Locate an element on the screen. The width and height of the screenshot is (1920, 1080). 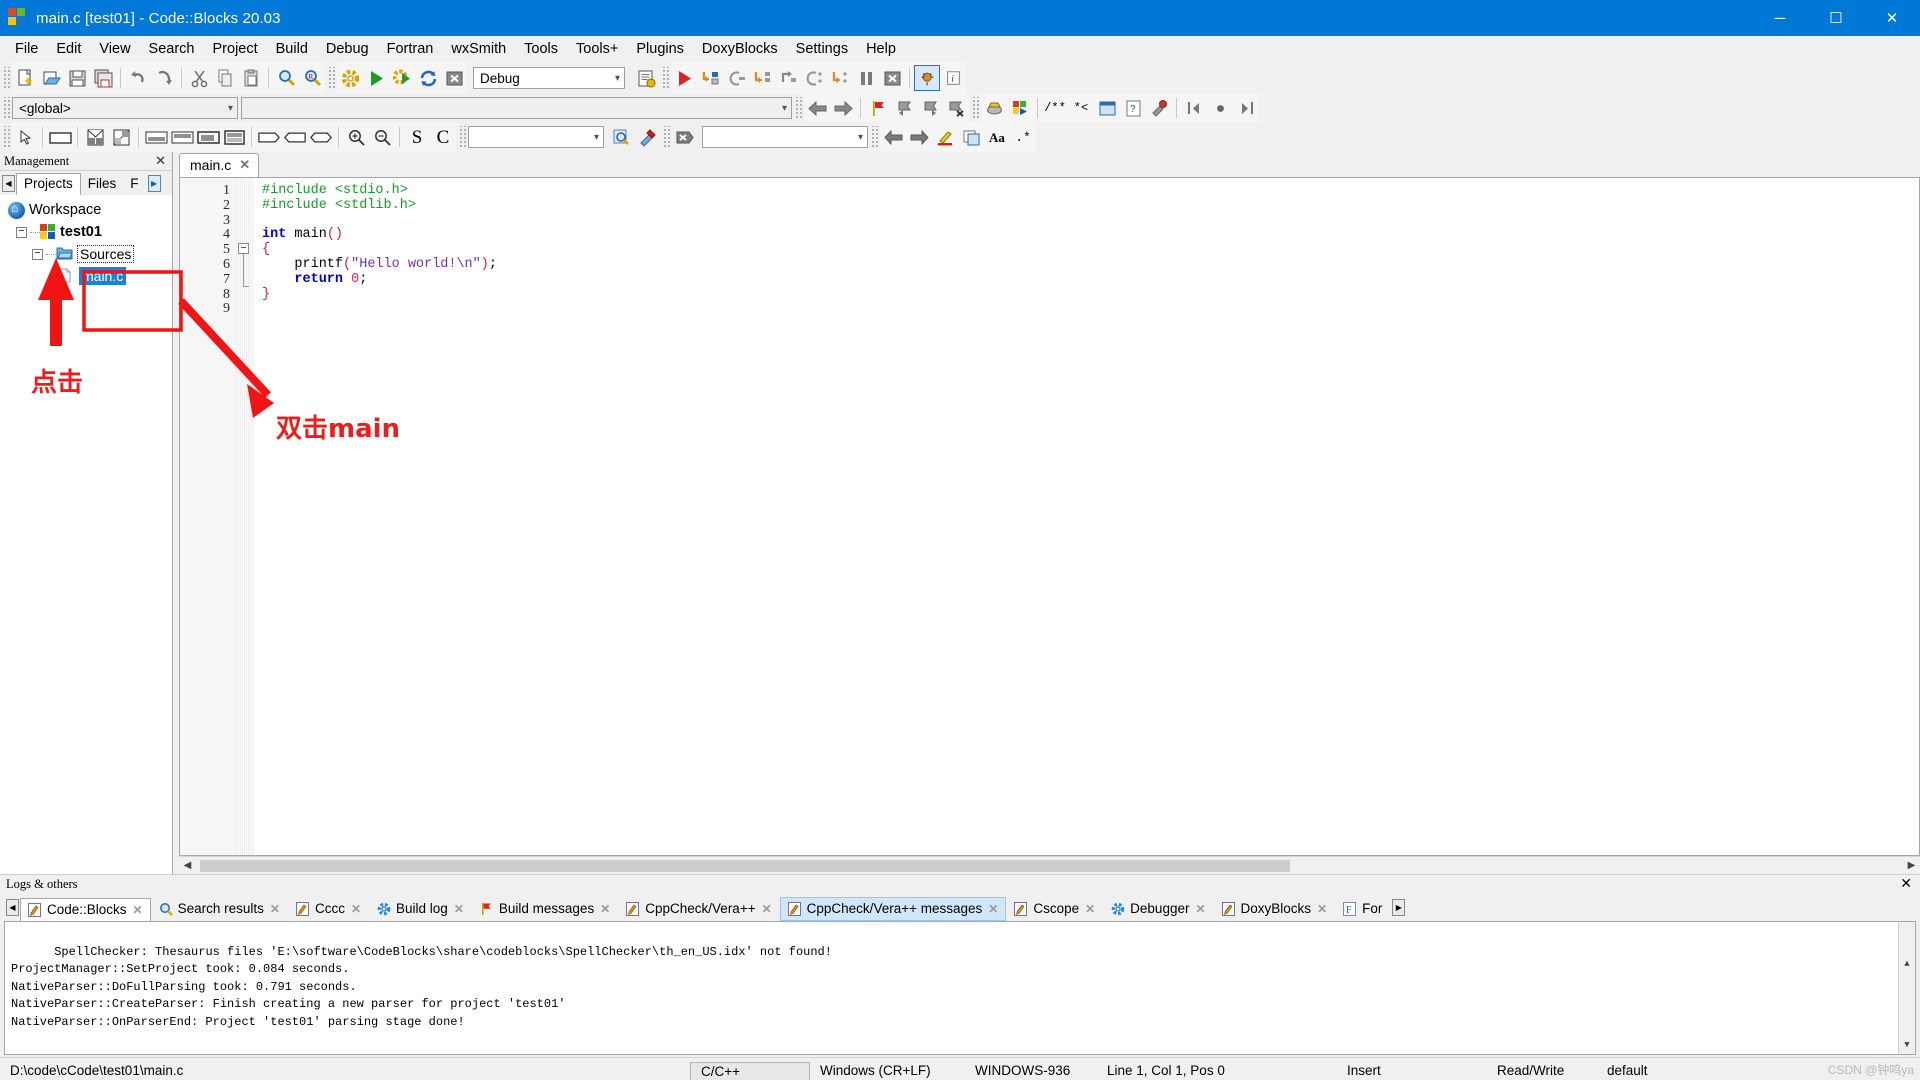
scroll-down-icon: ▼ is located at coordinates (1907, 1046).